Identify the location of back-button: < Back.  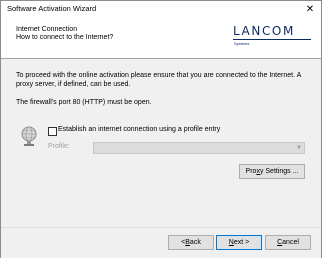
(191, 242).